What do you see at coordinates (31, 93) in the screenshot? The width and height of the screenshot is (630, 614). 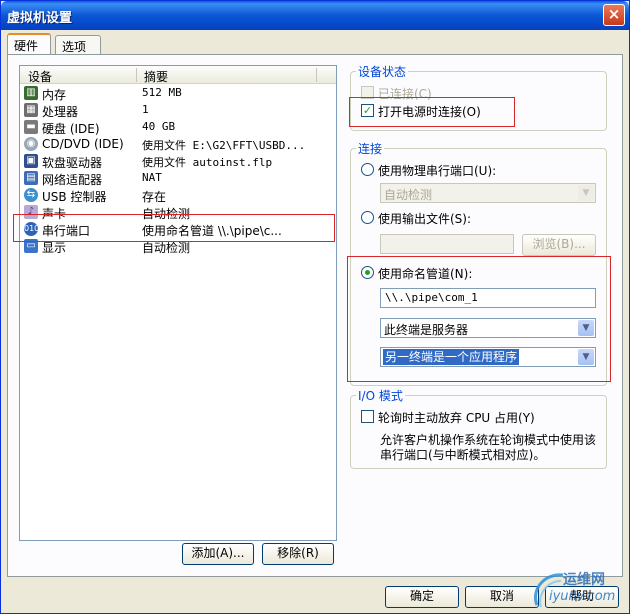 I see `memory-icon: ▥` at bounding box center [31, 93].